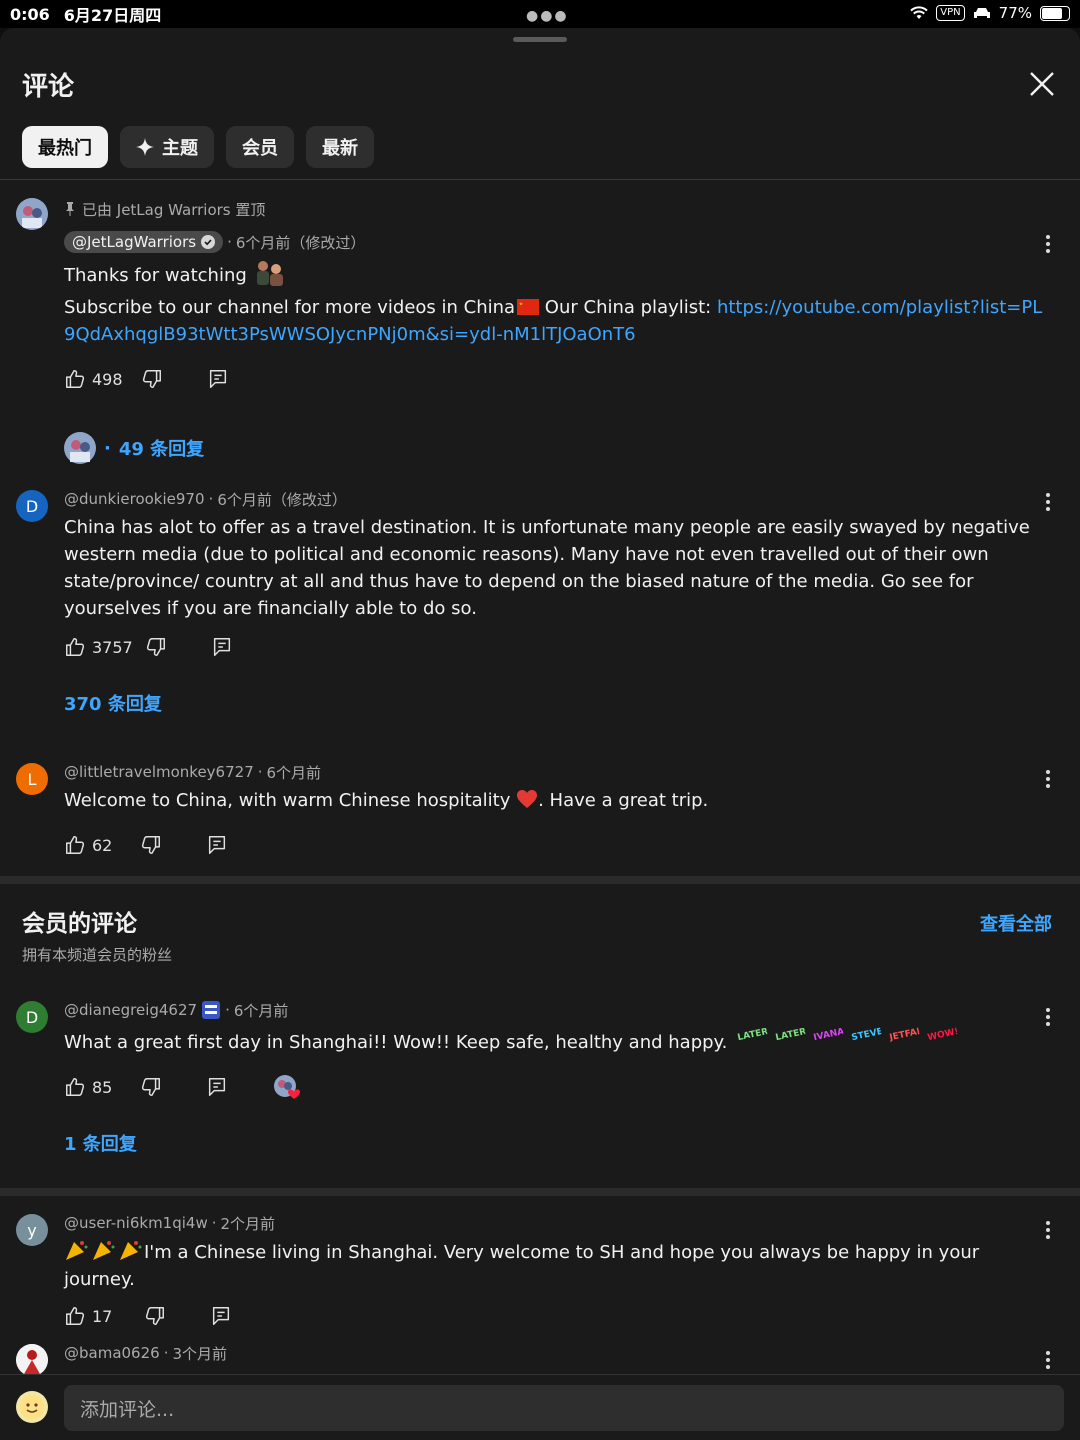  What do you see at coordinates (167, 147) in the screenshot?
I see `chip-topics: 主题` at bounding box center [167, 147].